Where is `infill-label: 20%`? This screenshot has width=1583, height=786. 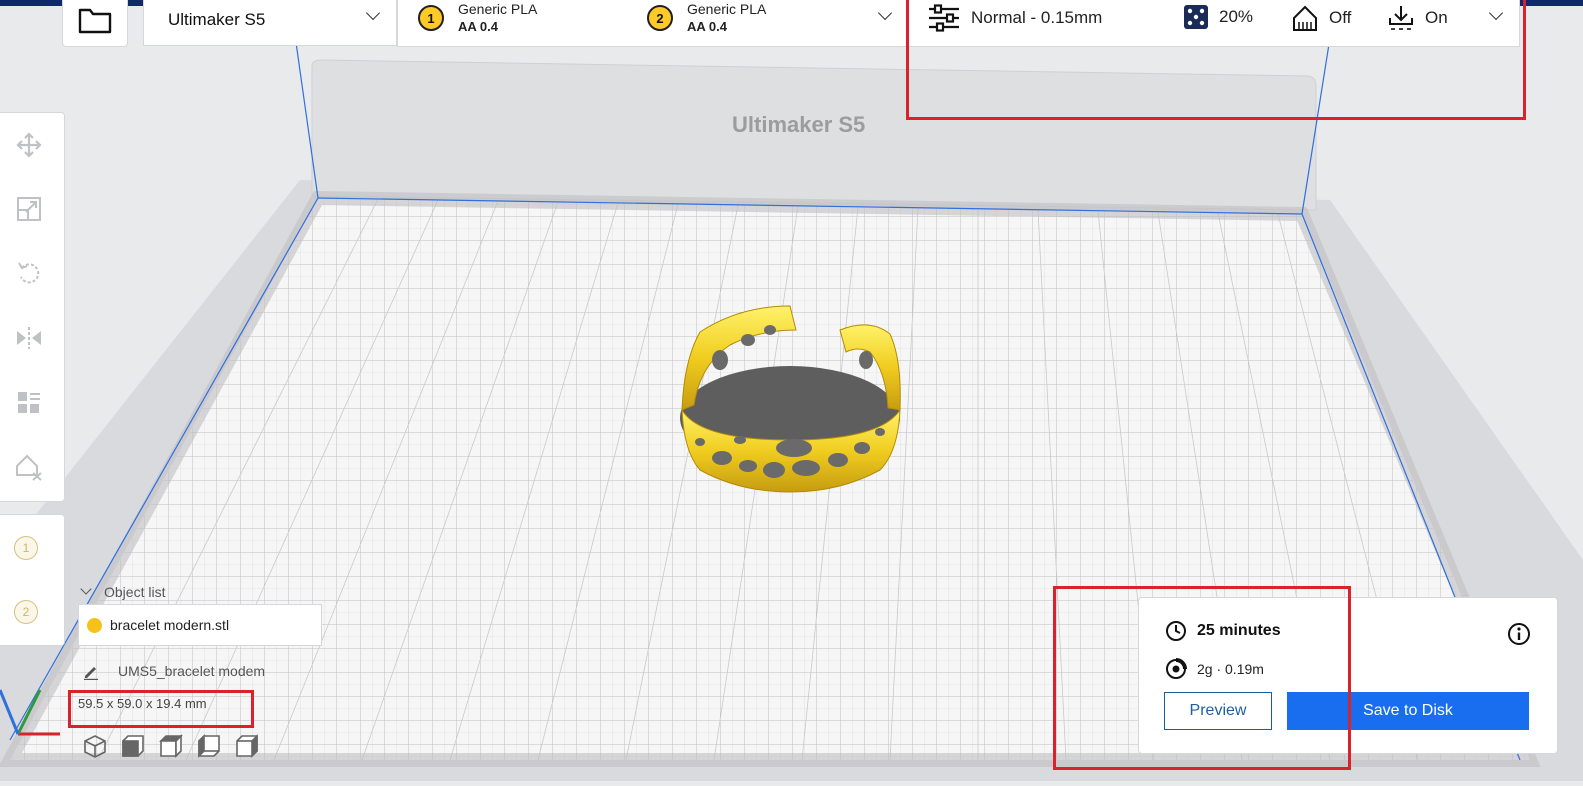
infill-label: 20% is located at coordinates (1236, 16).